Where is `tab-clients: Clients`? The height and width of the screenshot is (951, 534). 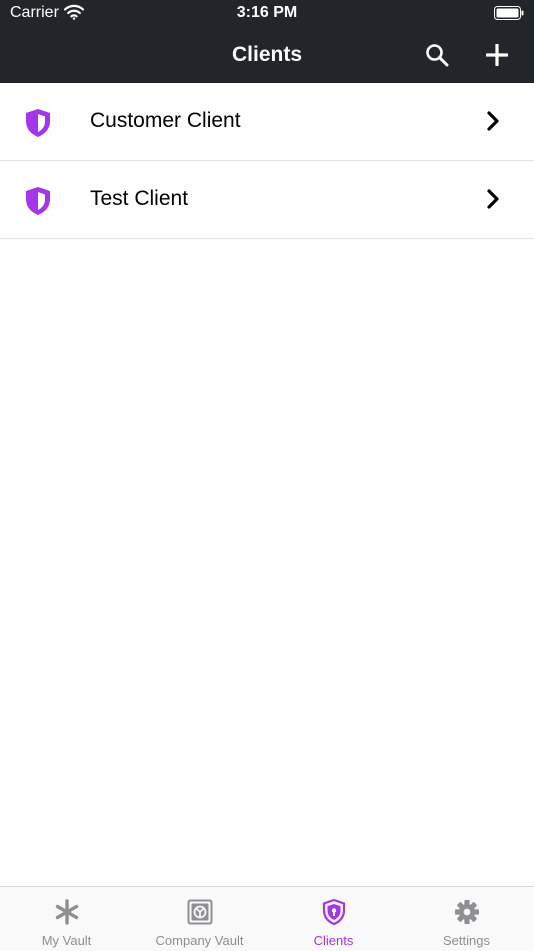 tab-clients: Clients is located at coordinates (333, 919).